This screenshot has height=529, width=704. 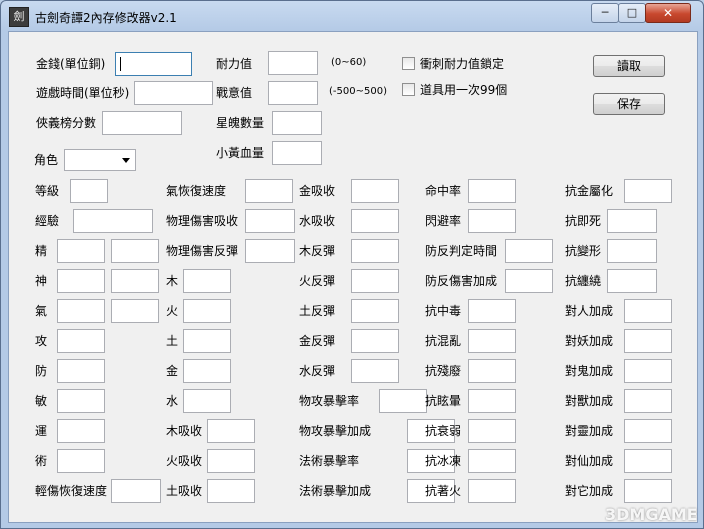 I want to click on col1-row6-input, so click(x=81, y=371).